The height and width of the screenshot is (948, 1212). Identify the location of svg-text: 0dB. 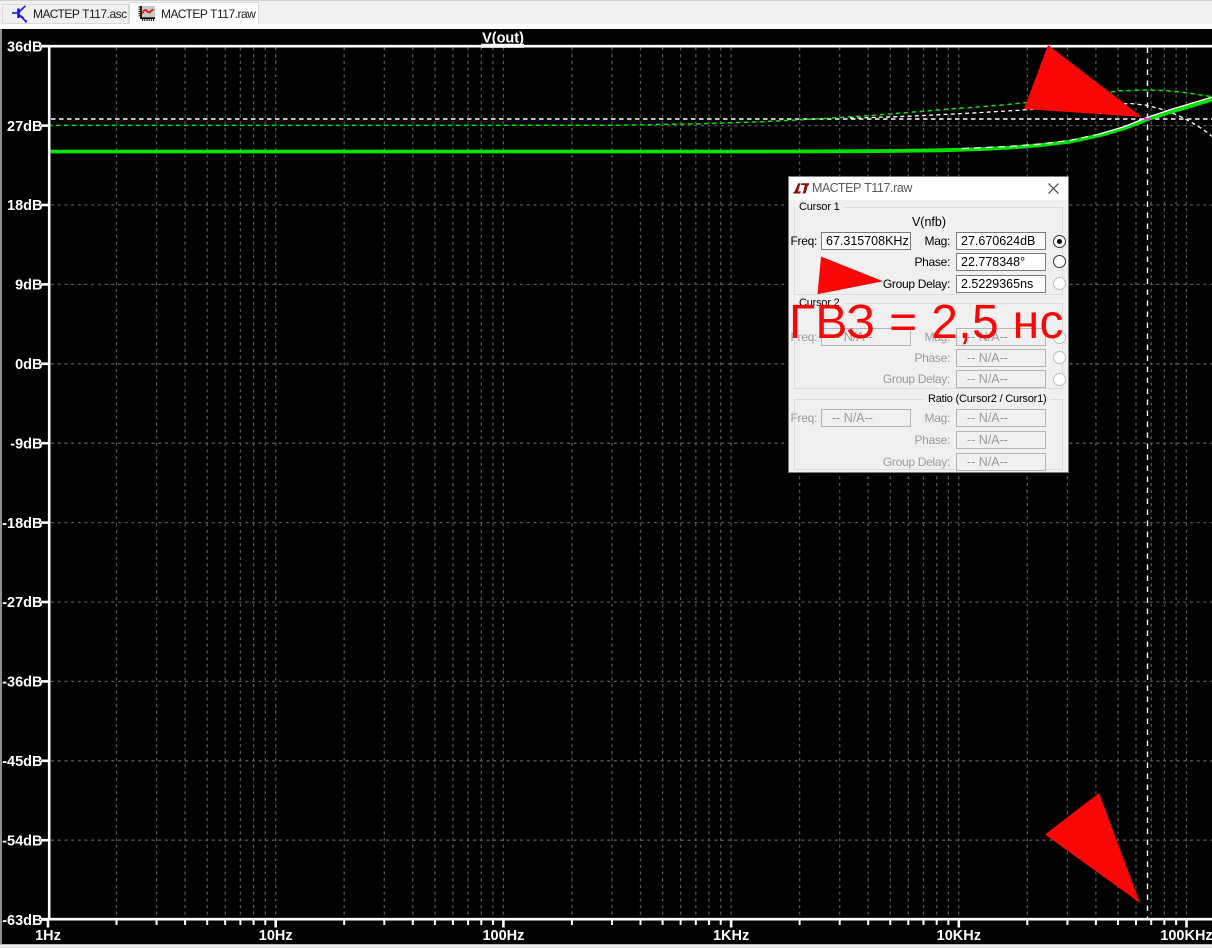
(28, 365).